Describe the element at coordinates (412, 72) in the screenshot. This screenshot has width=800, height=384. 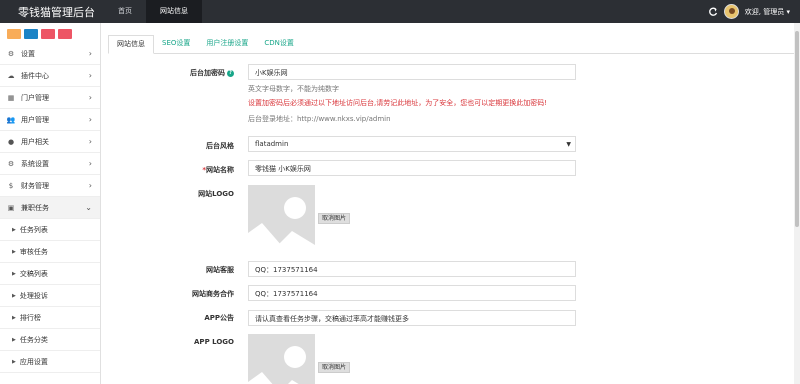
I see `admin-code-input: 小K娱乐网` at that location.